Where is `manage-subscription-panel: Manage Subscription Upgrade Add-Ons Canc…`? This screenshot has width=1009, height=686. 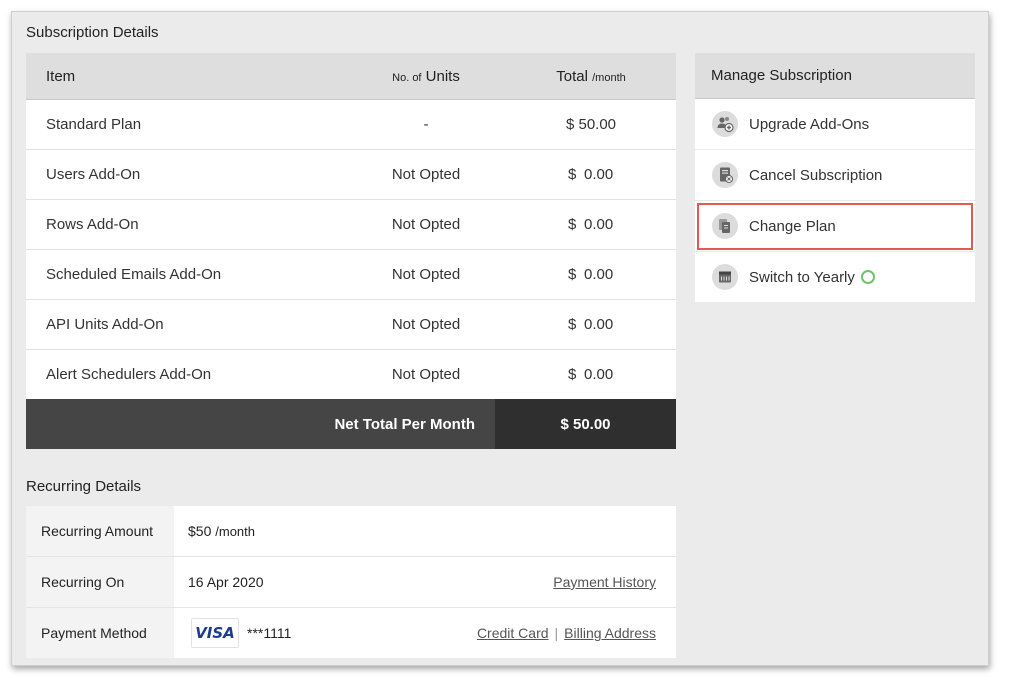
manage-subscription-panel: Manage Subscription Upgrade Add-Ons Canc… is located at coordinates (835, 177).